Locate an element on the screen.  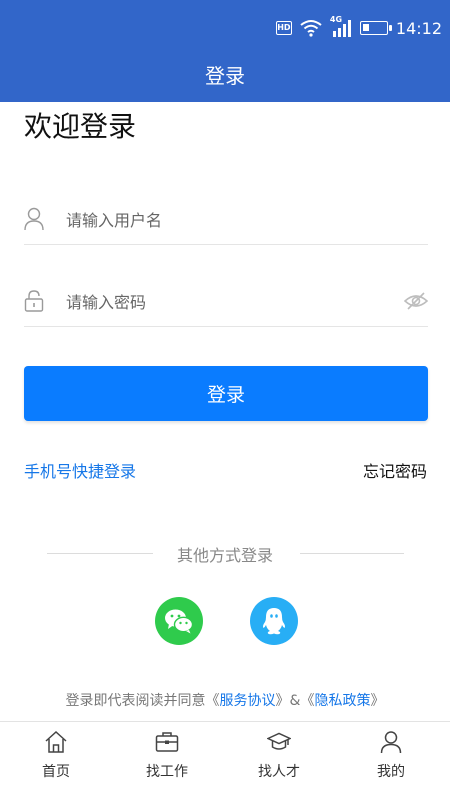
agreement-text: 登录即代表阅读并同意《服务协议》&《隐私政策》 is located at coordinates (225, 700).